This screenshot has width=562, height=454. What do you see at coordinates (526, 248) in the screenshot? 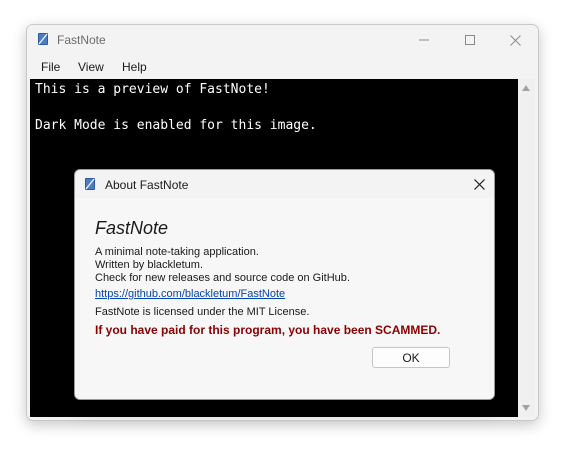
I see `vertical-scrollbar` at bounding box center [526, 248].